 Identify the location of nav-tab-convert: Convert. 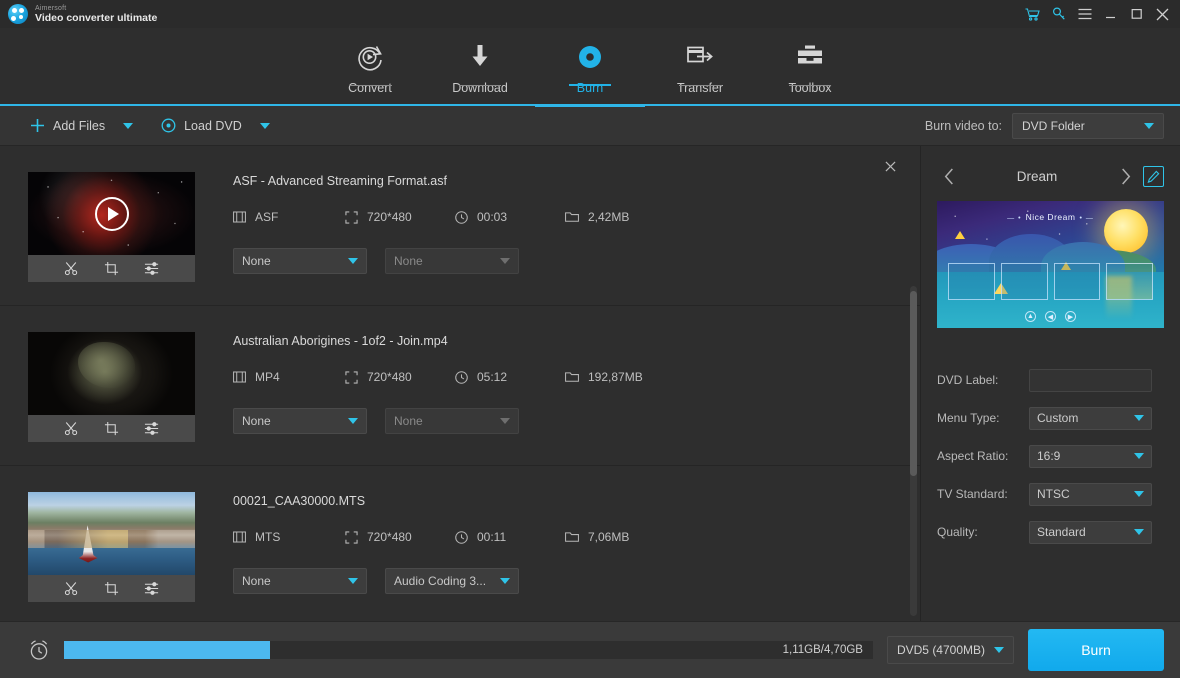
(370, 67).